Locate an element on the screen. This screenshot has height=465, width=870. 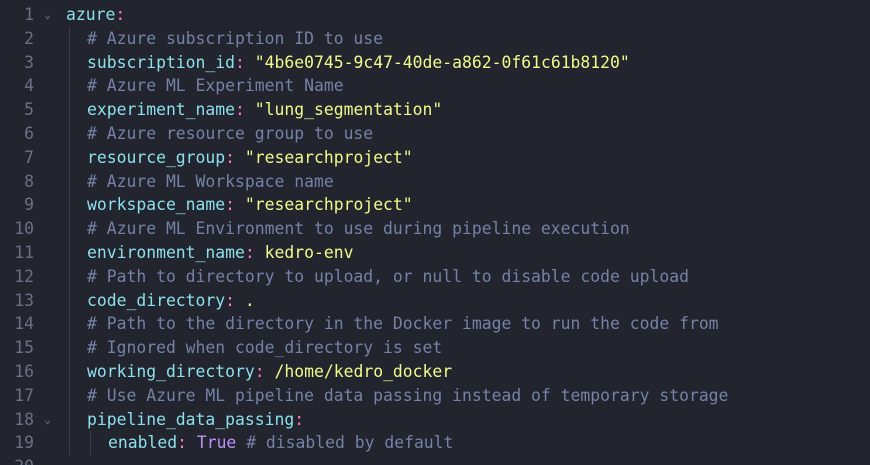
line-number: 2 is located at coordinates (29, 38).